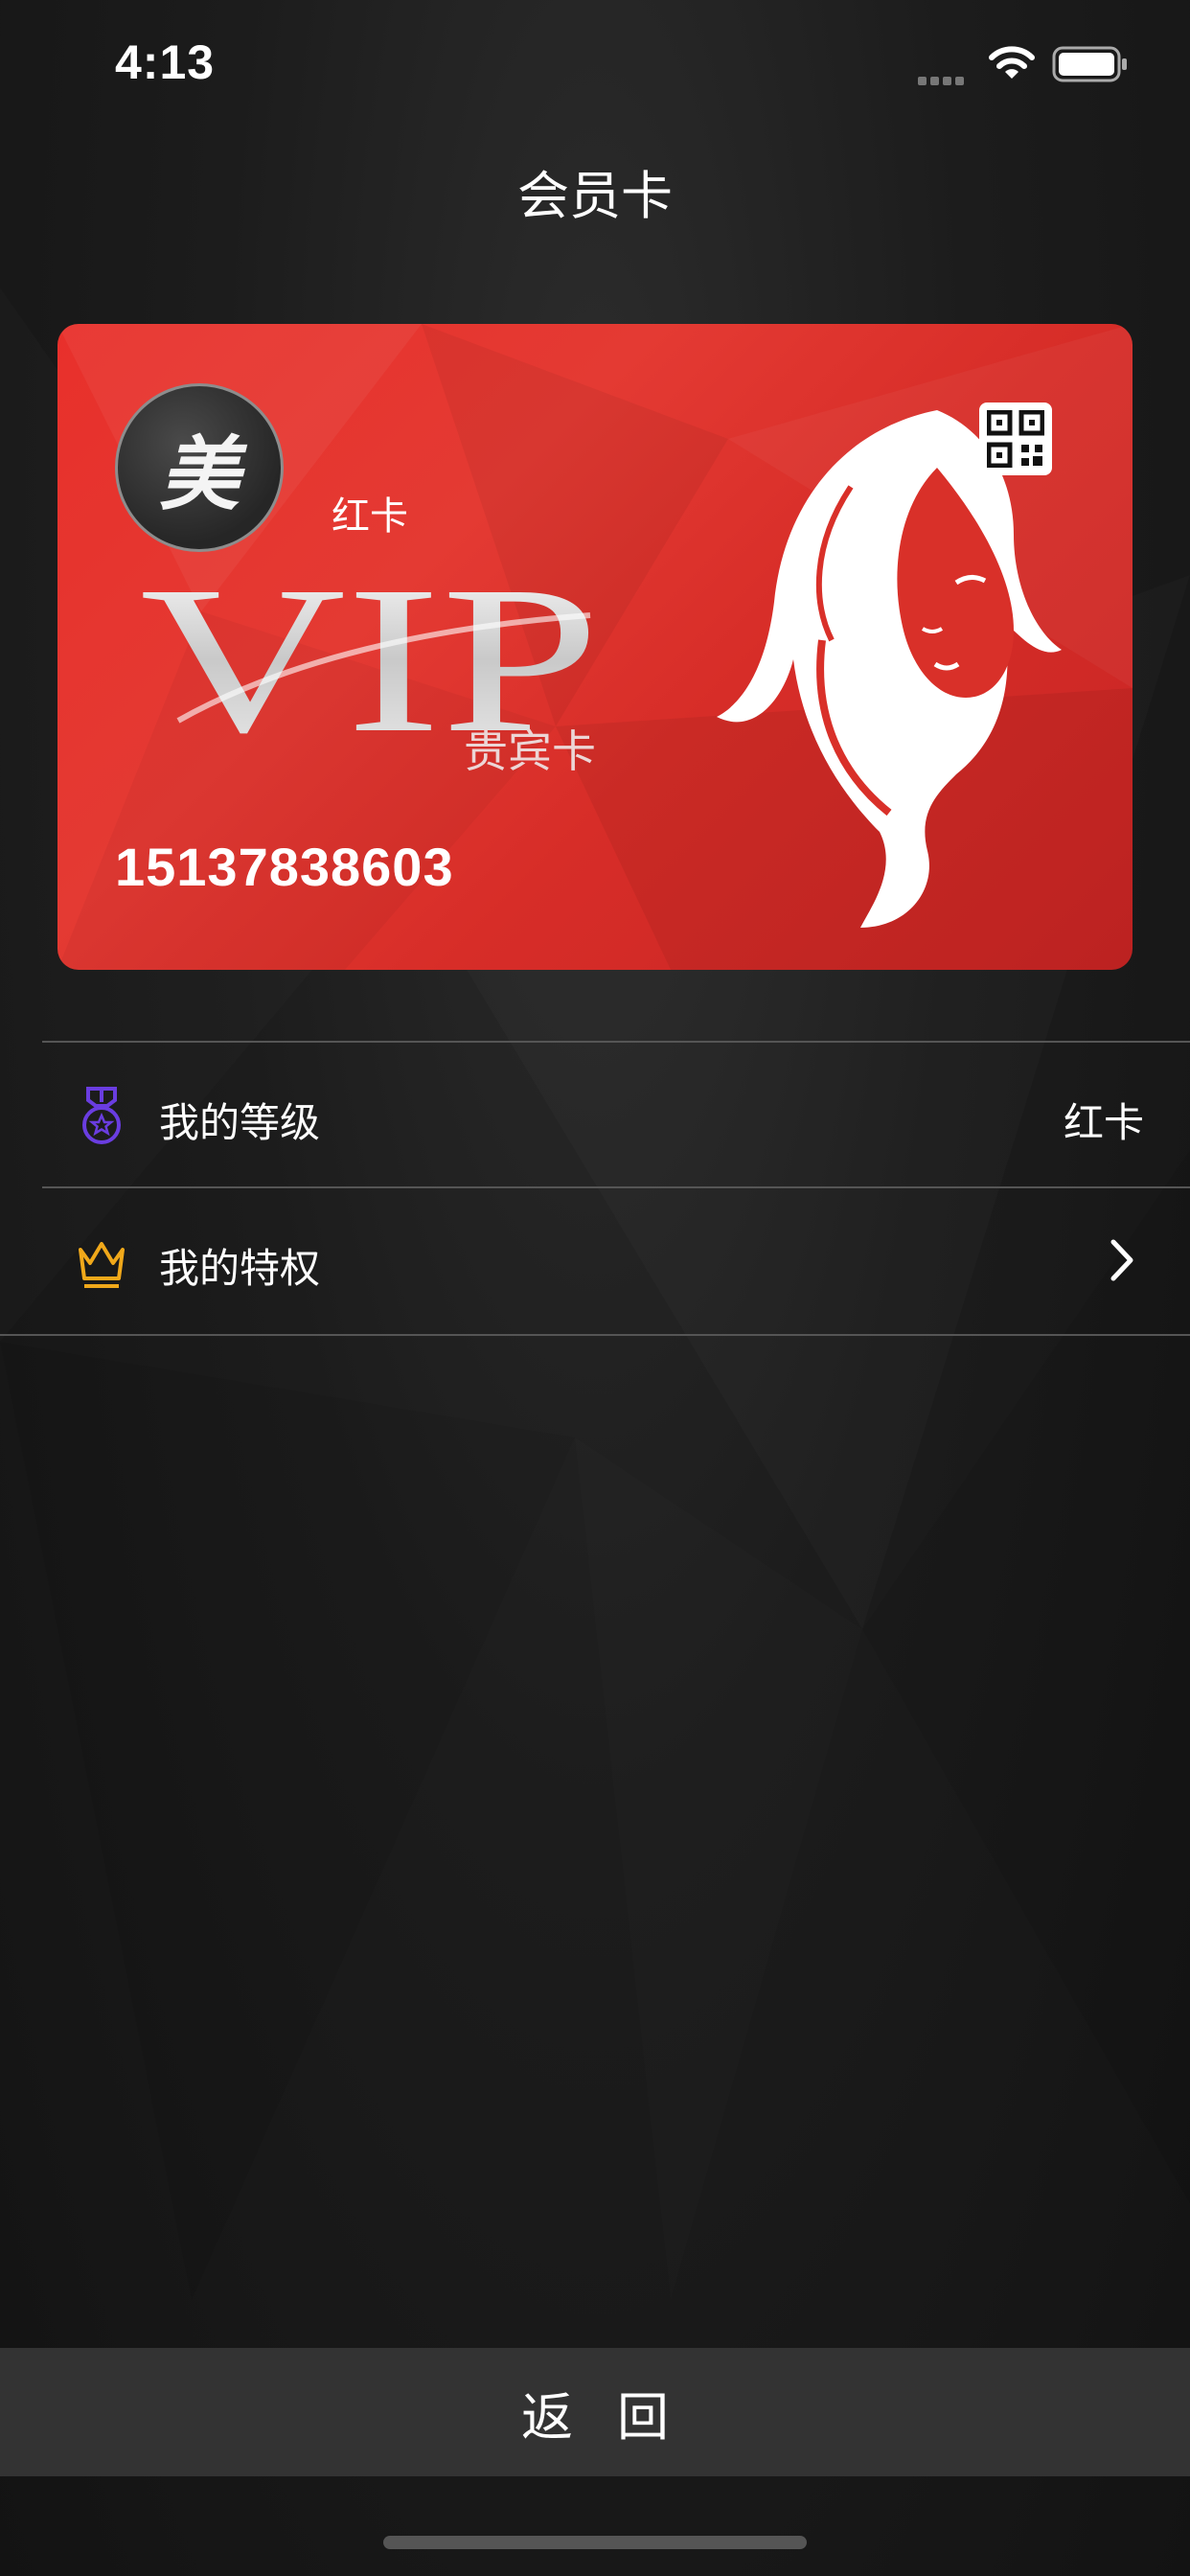  I want to click on brand-logo: 美, so click(199, 467).